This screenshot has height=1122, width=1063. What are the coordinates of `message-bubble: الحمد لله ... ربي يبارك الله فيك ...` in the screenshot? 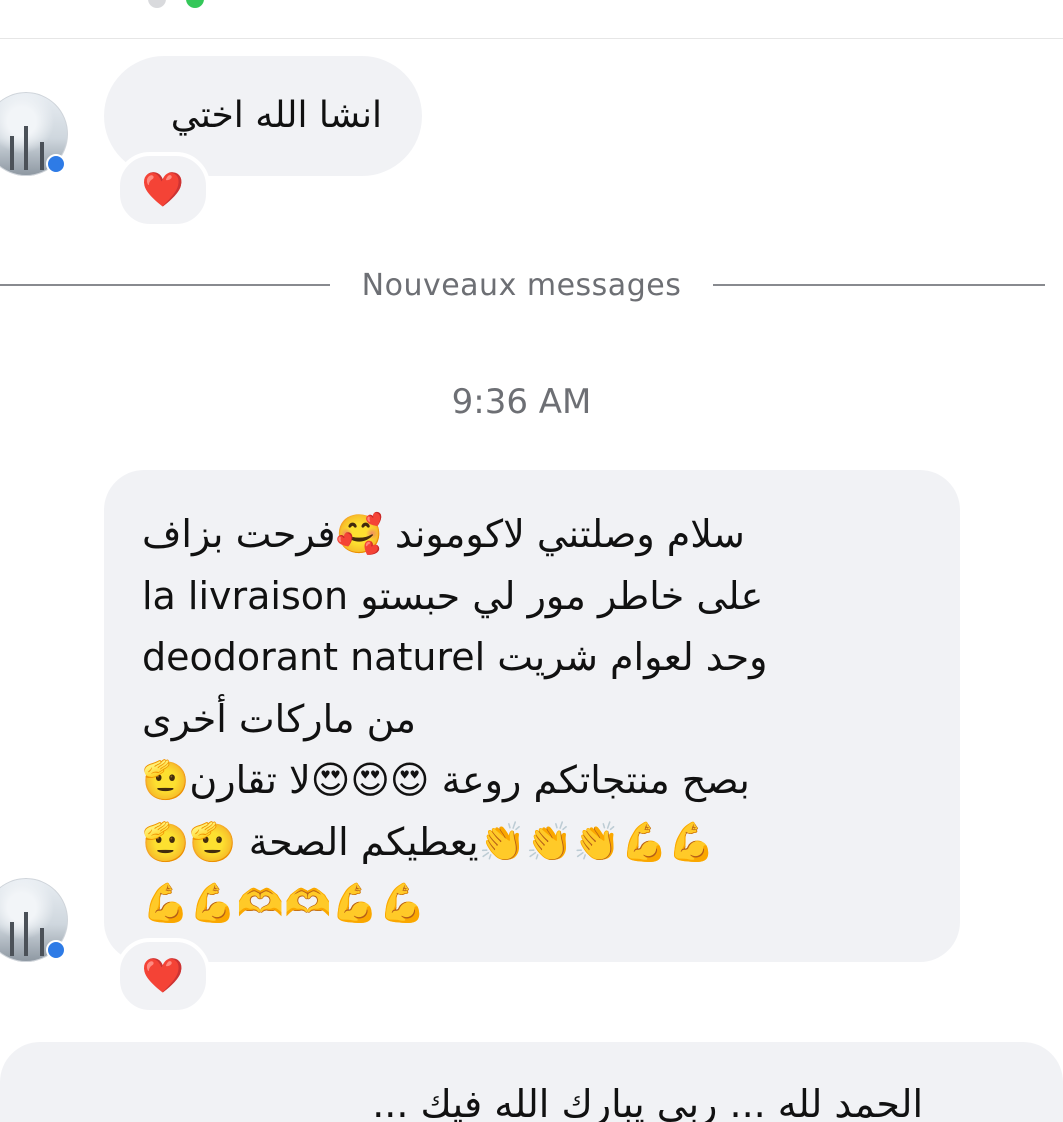 It's located at (531, 1082).